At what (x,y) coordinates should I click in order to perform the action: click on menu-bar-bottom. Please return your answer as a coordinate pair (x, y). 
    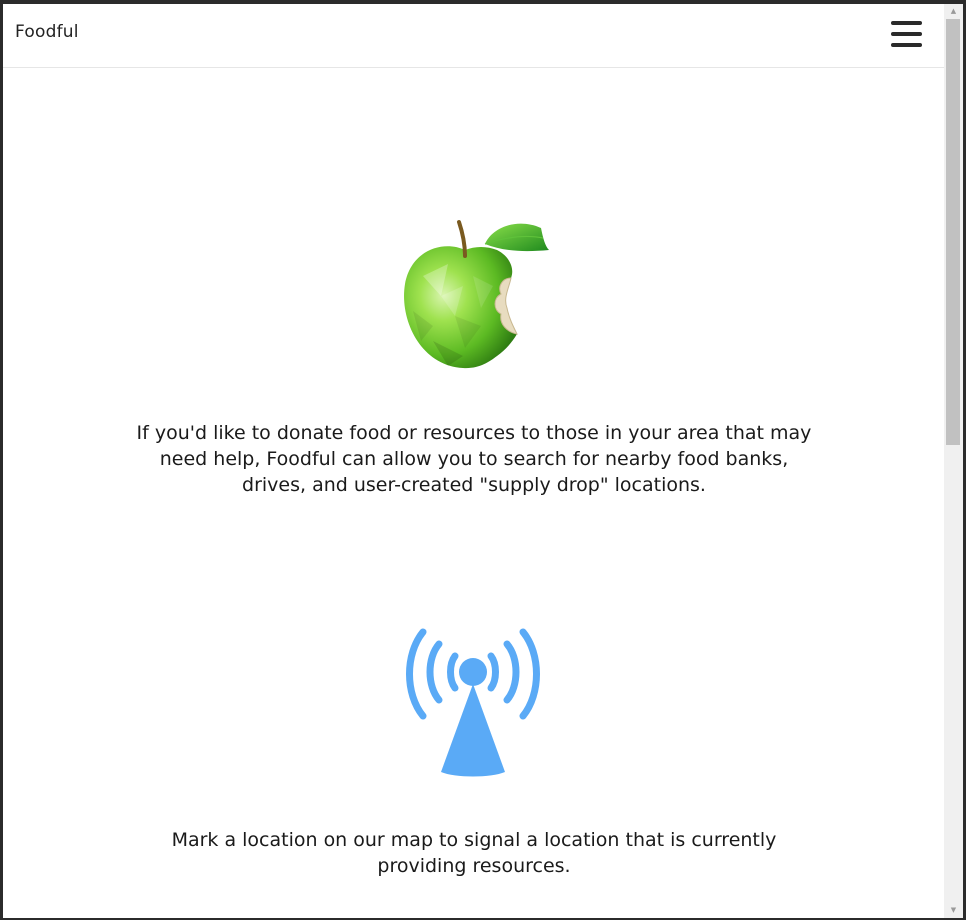
    Looking at the image, I should click on (906, 45).